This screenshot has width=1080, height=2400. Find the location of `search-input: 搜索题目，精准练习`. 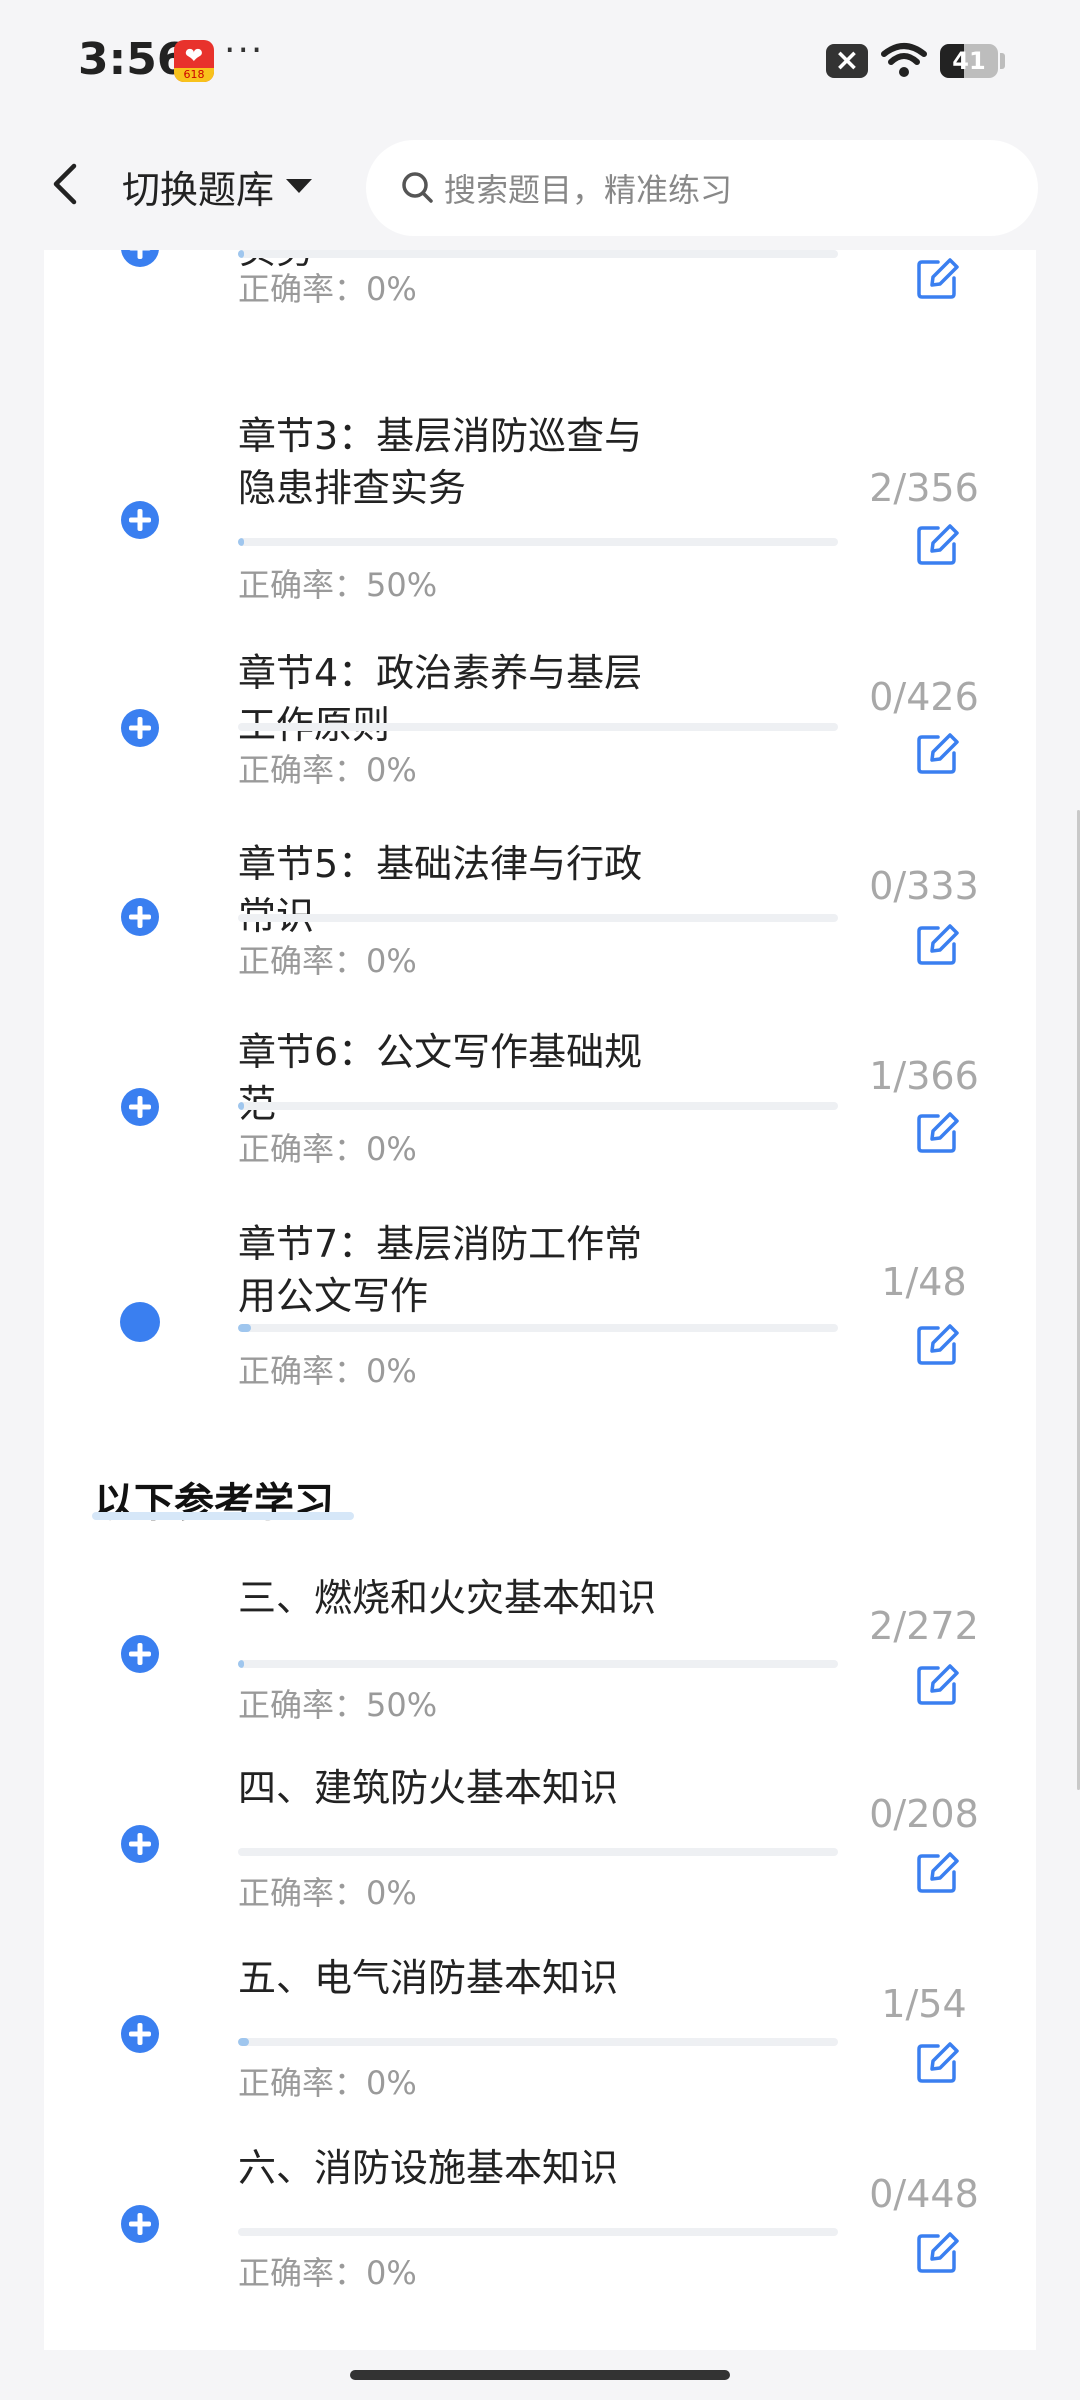

search-input: 搜索题目，精准练习 is located at coordinates (702, 188).